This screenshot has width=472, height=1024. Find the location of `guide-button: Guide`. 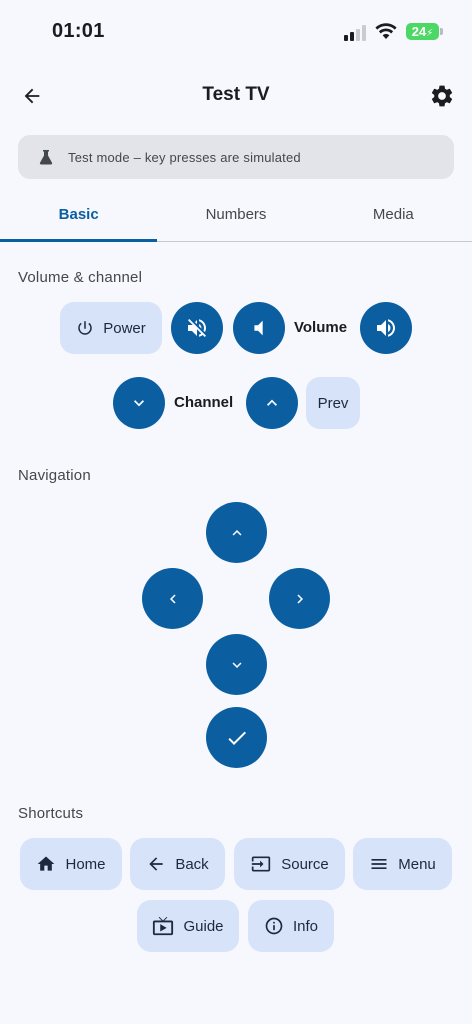

guide-button: Guide is located at coordinates (188, 926).